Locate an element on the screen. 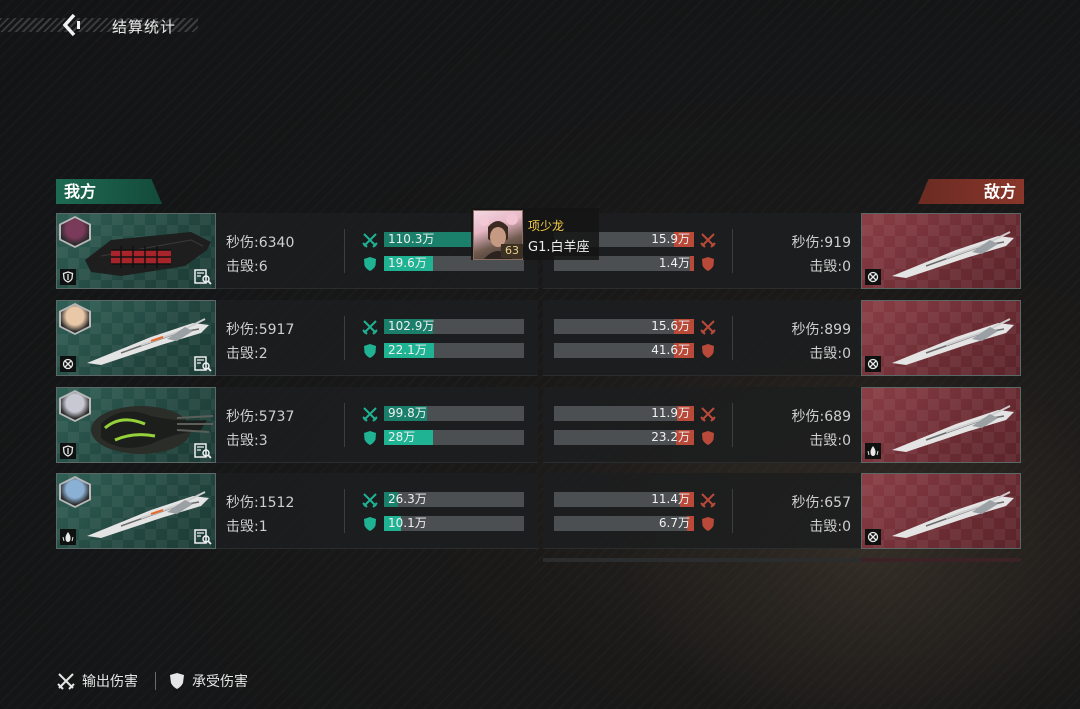 This screenshot has width=1080, height=709. damage-dealt-bar: 15.6万 is located at coordinates (624, 326).